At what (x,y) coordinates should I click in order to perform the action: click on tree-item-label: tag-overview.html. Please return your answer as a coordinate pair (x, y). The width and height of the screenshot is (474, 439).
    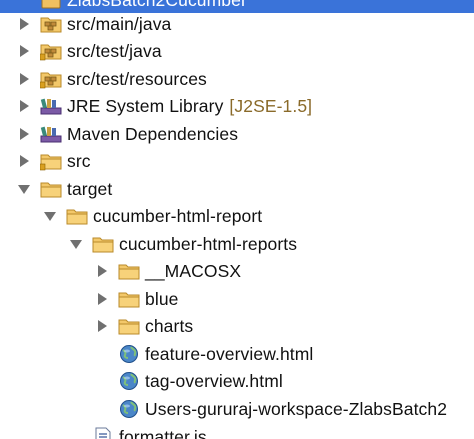
    Looking at the image, I should click on (214, 380).